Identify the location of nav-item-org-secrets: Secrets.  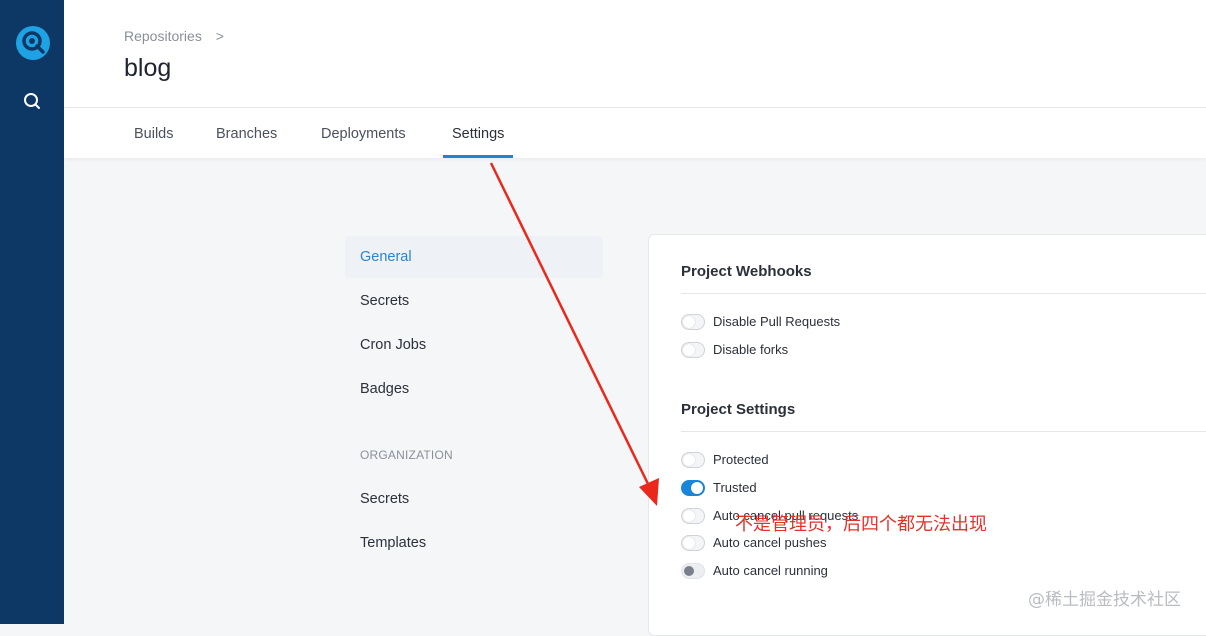
(474, 499).